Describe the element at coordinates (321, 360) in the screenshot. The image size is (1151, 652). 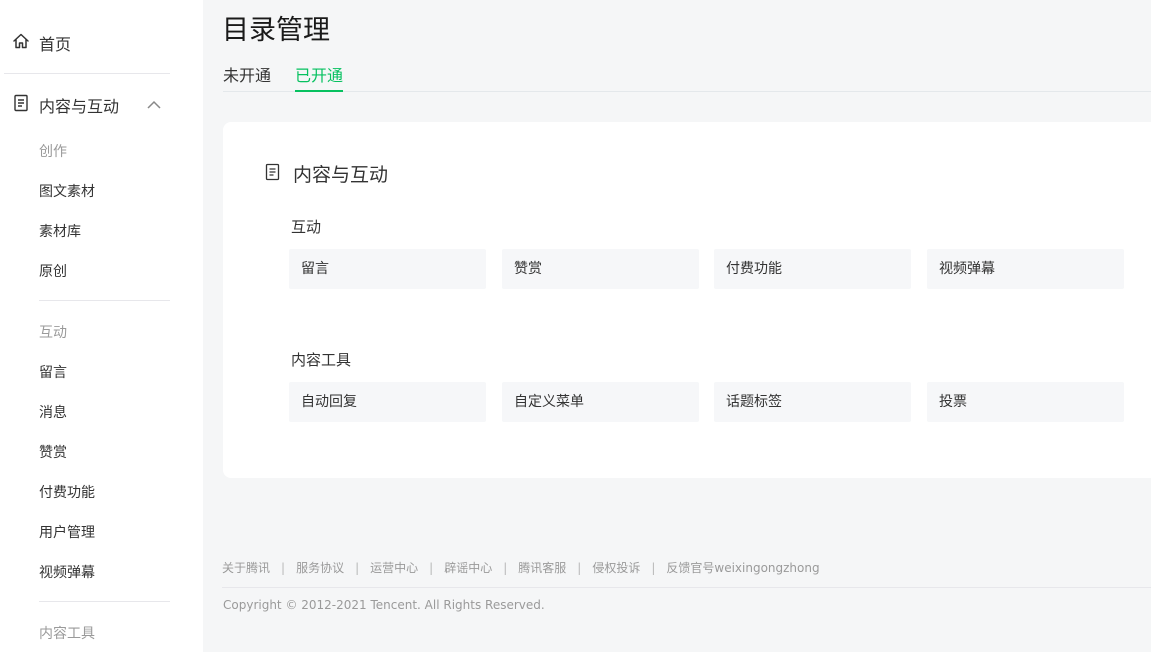
I see `group-title-tools: 内容工具` at that location.